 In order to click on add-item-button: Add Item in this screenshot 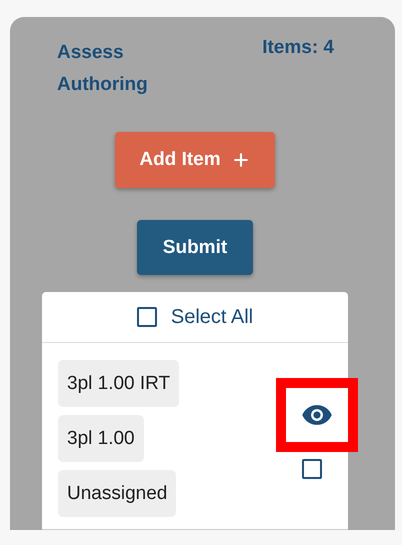, I will do `click(195, 160)`.